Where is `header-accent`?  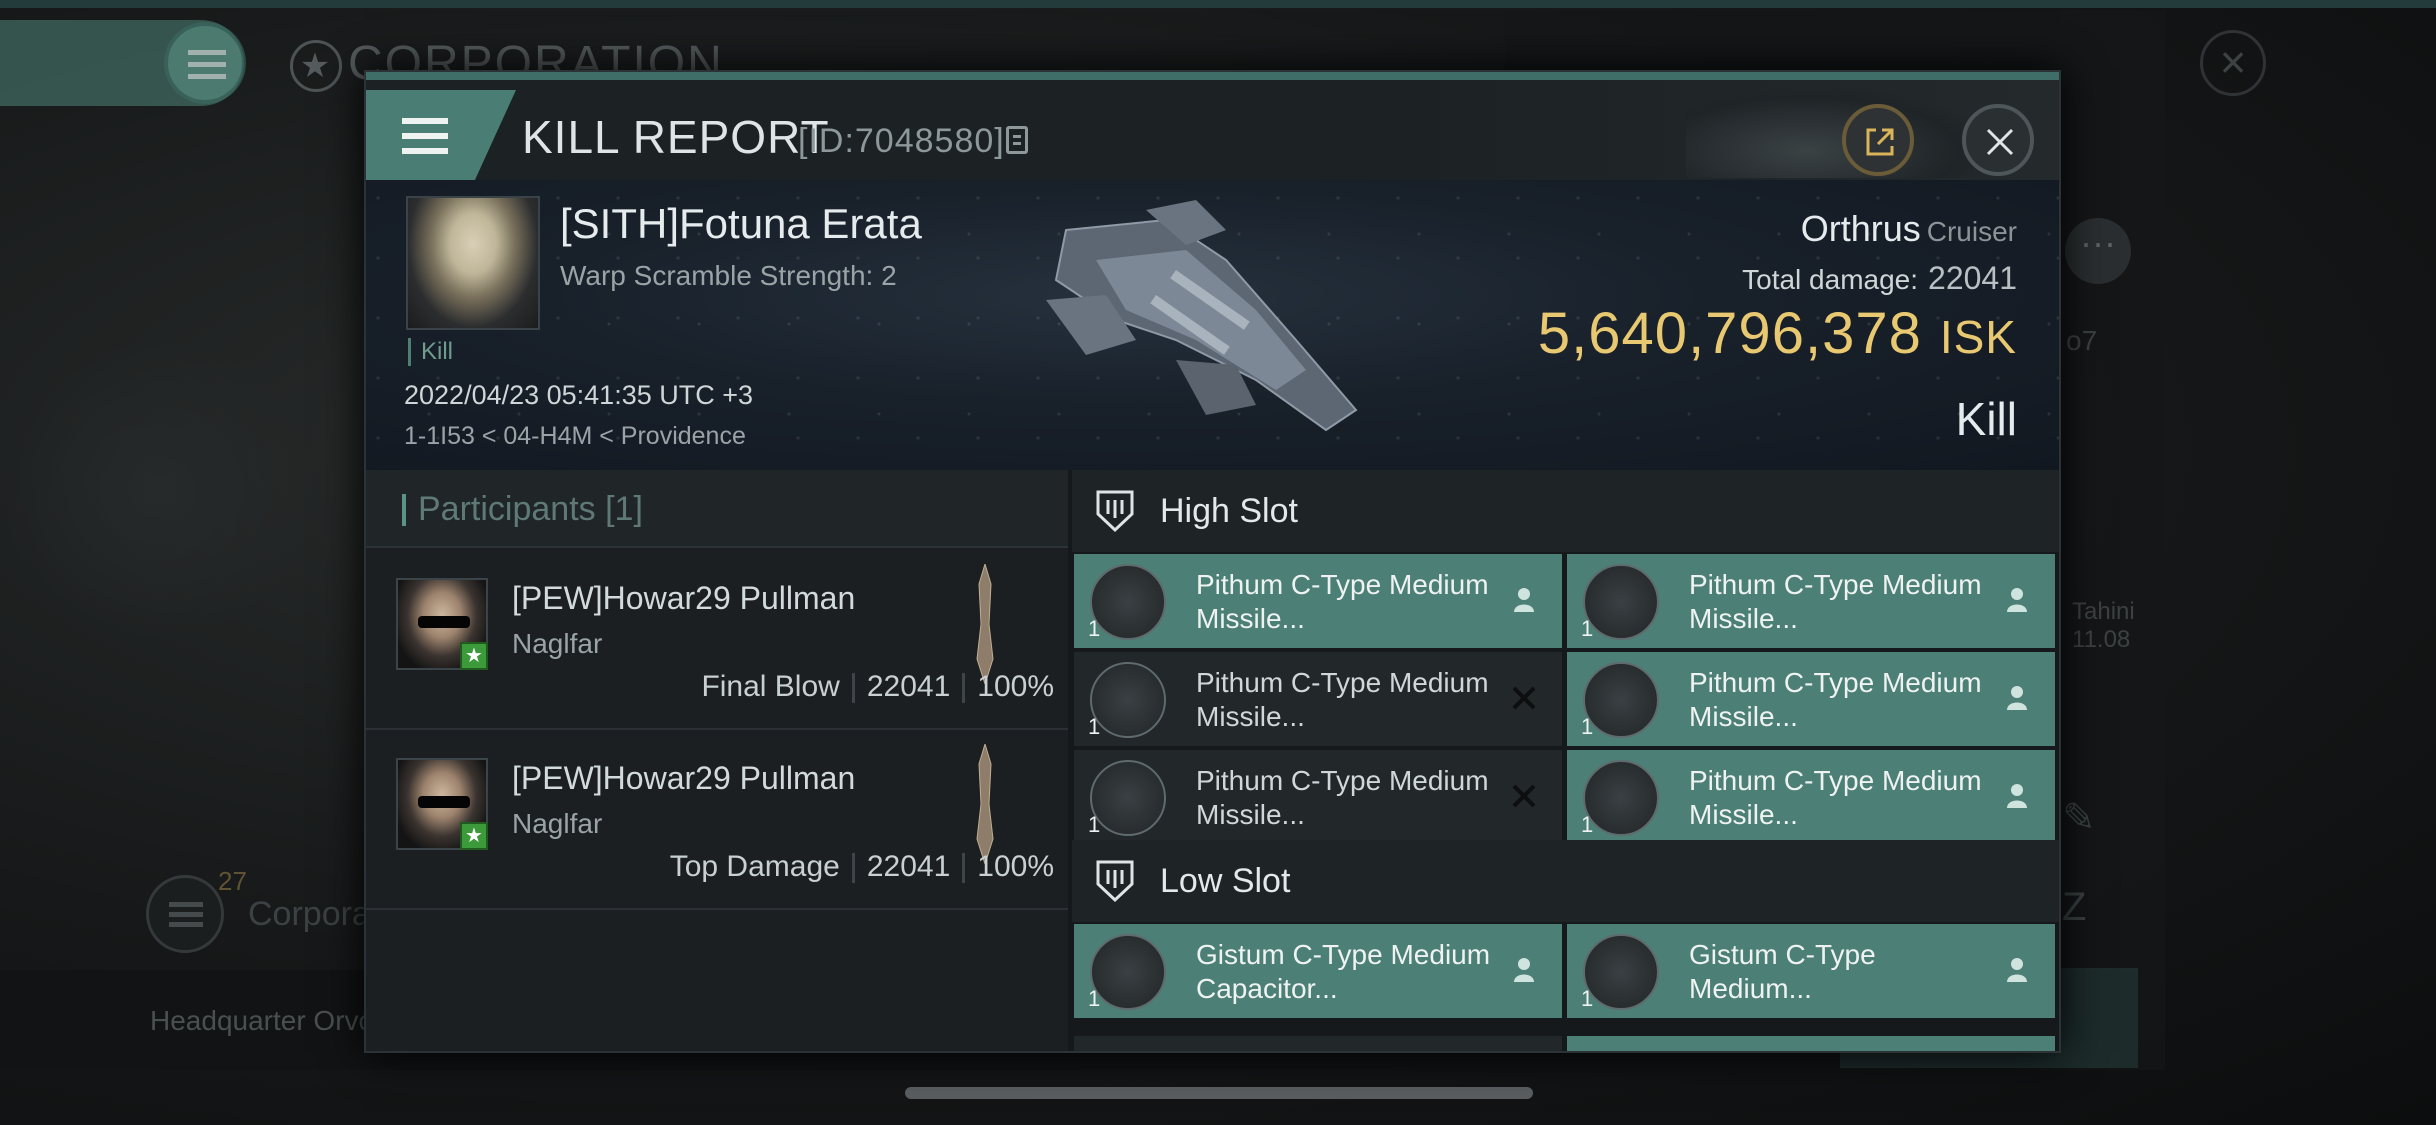 header-accent is located at coordinates (404, 510).